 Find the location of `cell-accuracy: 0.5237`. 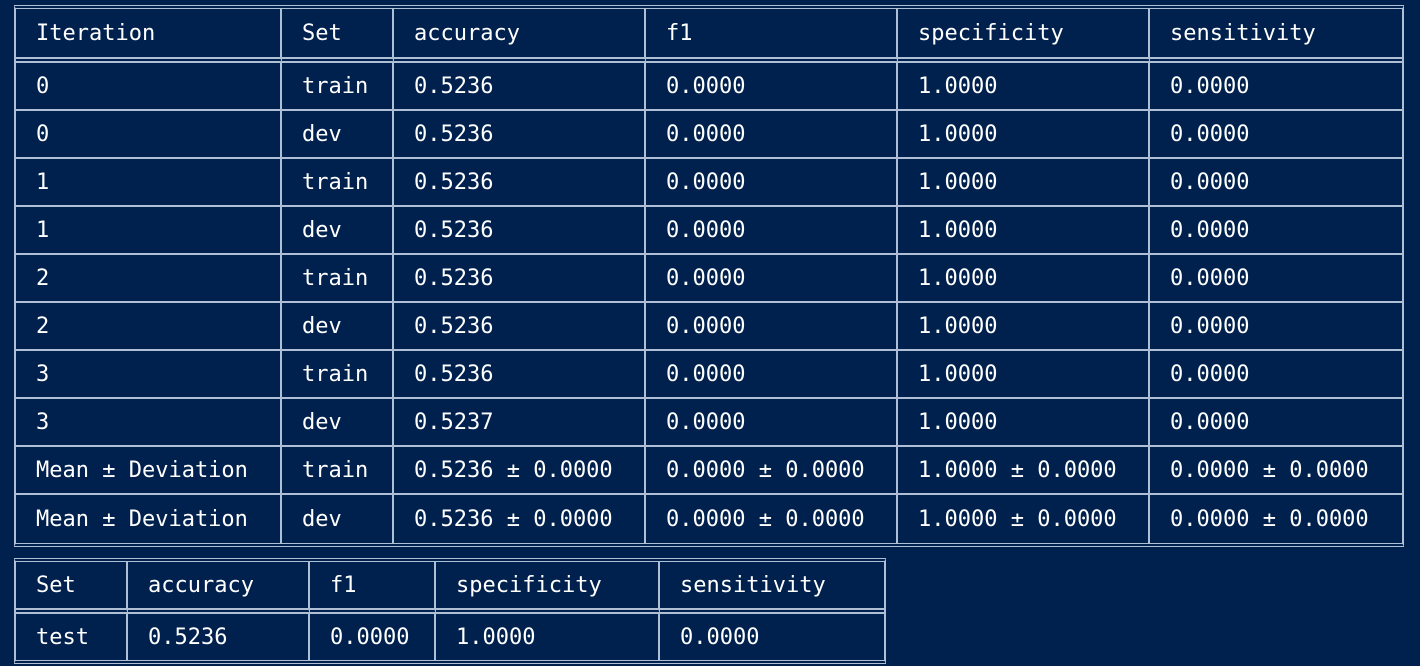

cell-accuracy: 0.5237 is located at coordinates (520, 423).